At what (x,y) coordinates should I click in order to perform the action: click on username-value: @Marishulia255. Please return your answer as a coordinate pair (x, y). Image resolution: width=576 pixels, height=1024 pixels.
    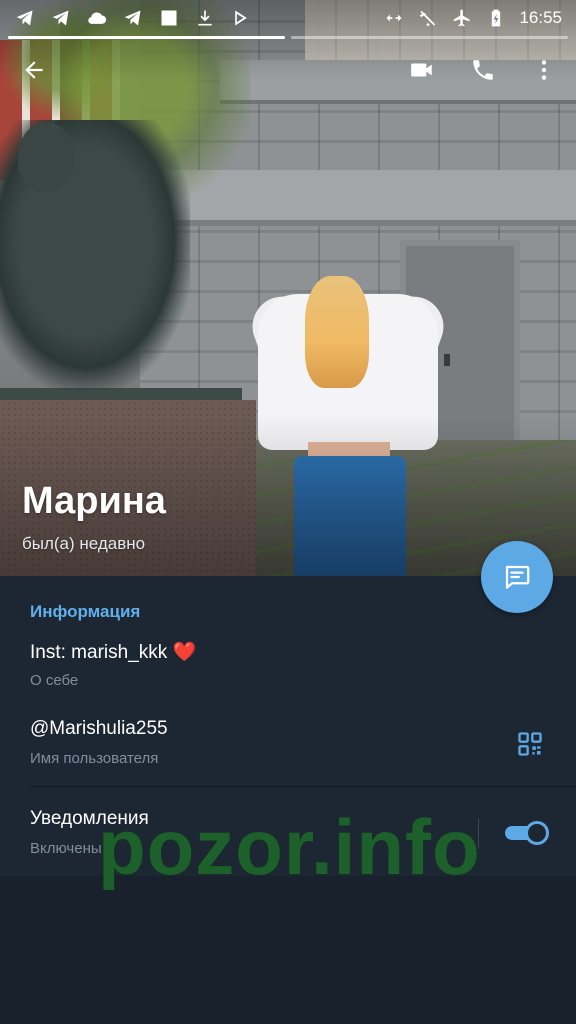
    Looking at the image, I should click on (99, 729).